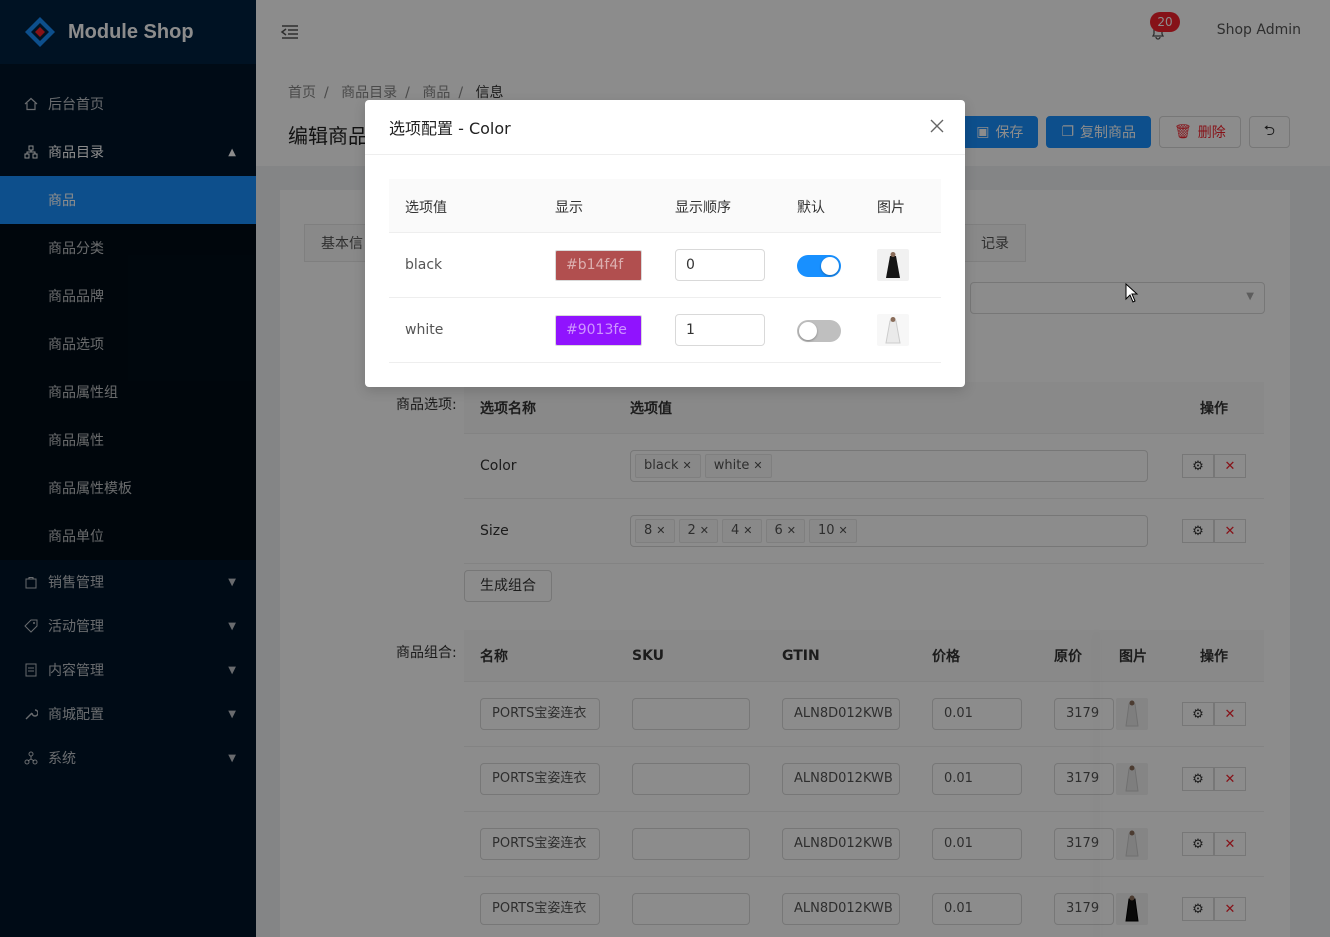 This screenshot has height=937, width=1330. I want to click on display-order-input: 1, so click(720, 330).